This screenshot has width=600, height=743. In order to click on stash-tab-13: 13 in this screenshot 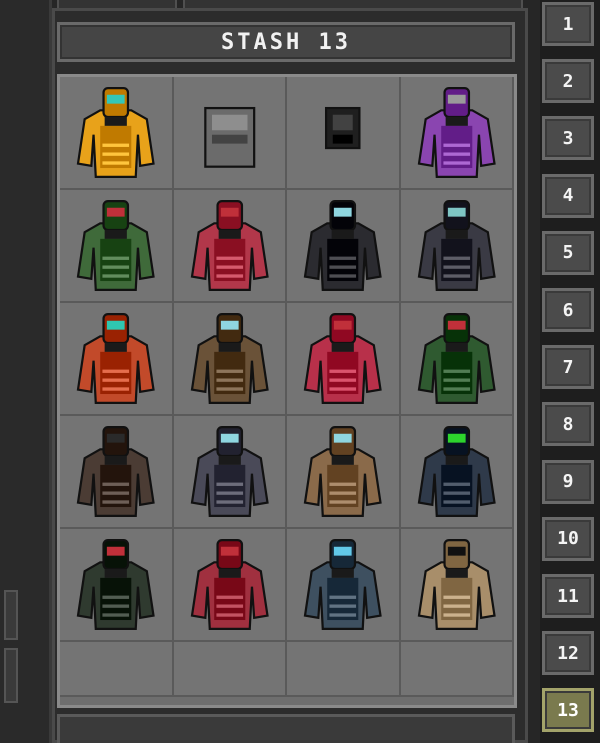, I will do `click(568, 710)`.